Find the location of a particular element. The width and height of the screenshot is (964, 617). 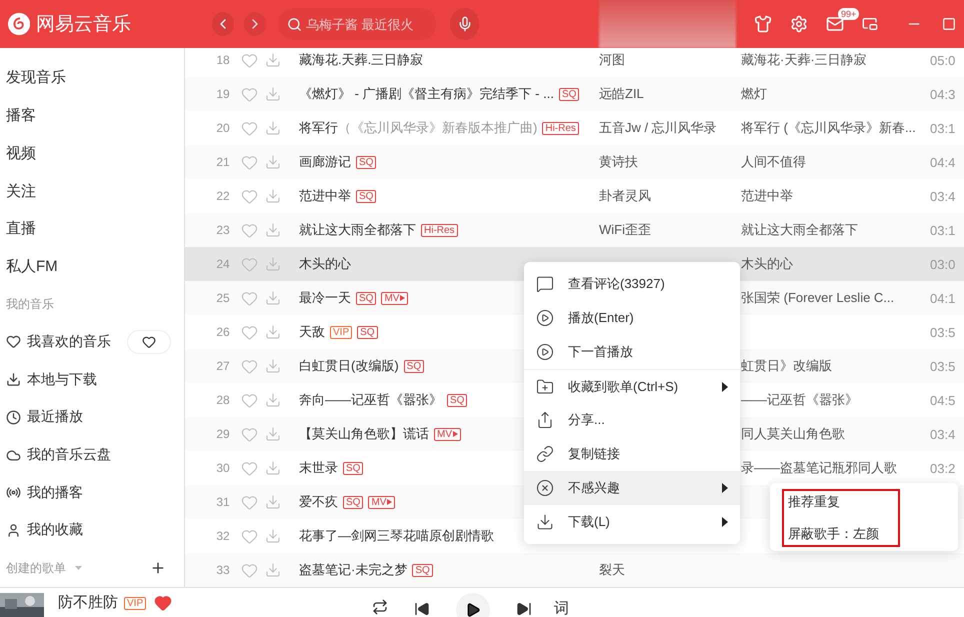

duration: 04:3 is located at coordinates (943, 94).